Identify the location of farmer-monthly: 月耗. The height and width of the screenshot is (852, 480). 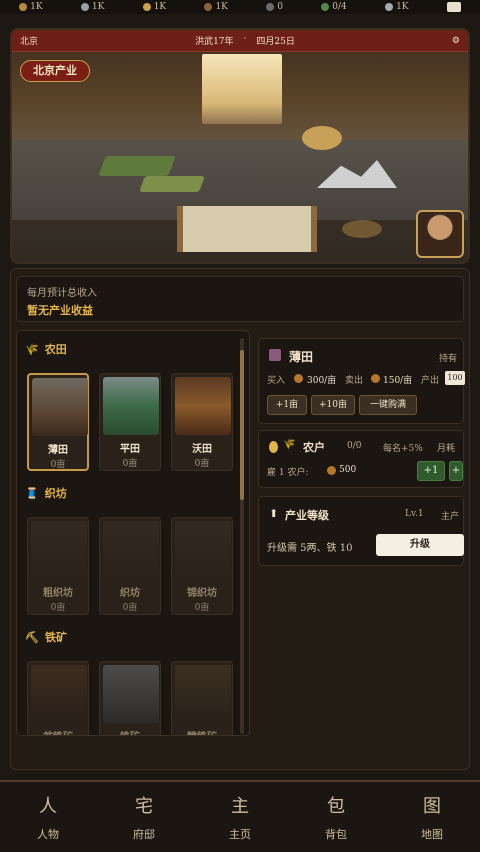
(446, 449).